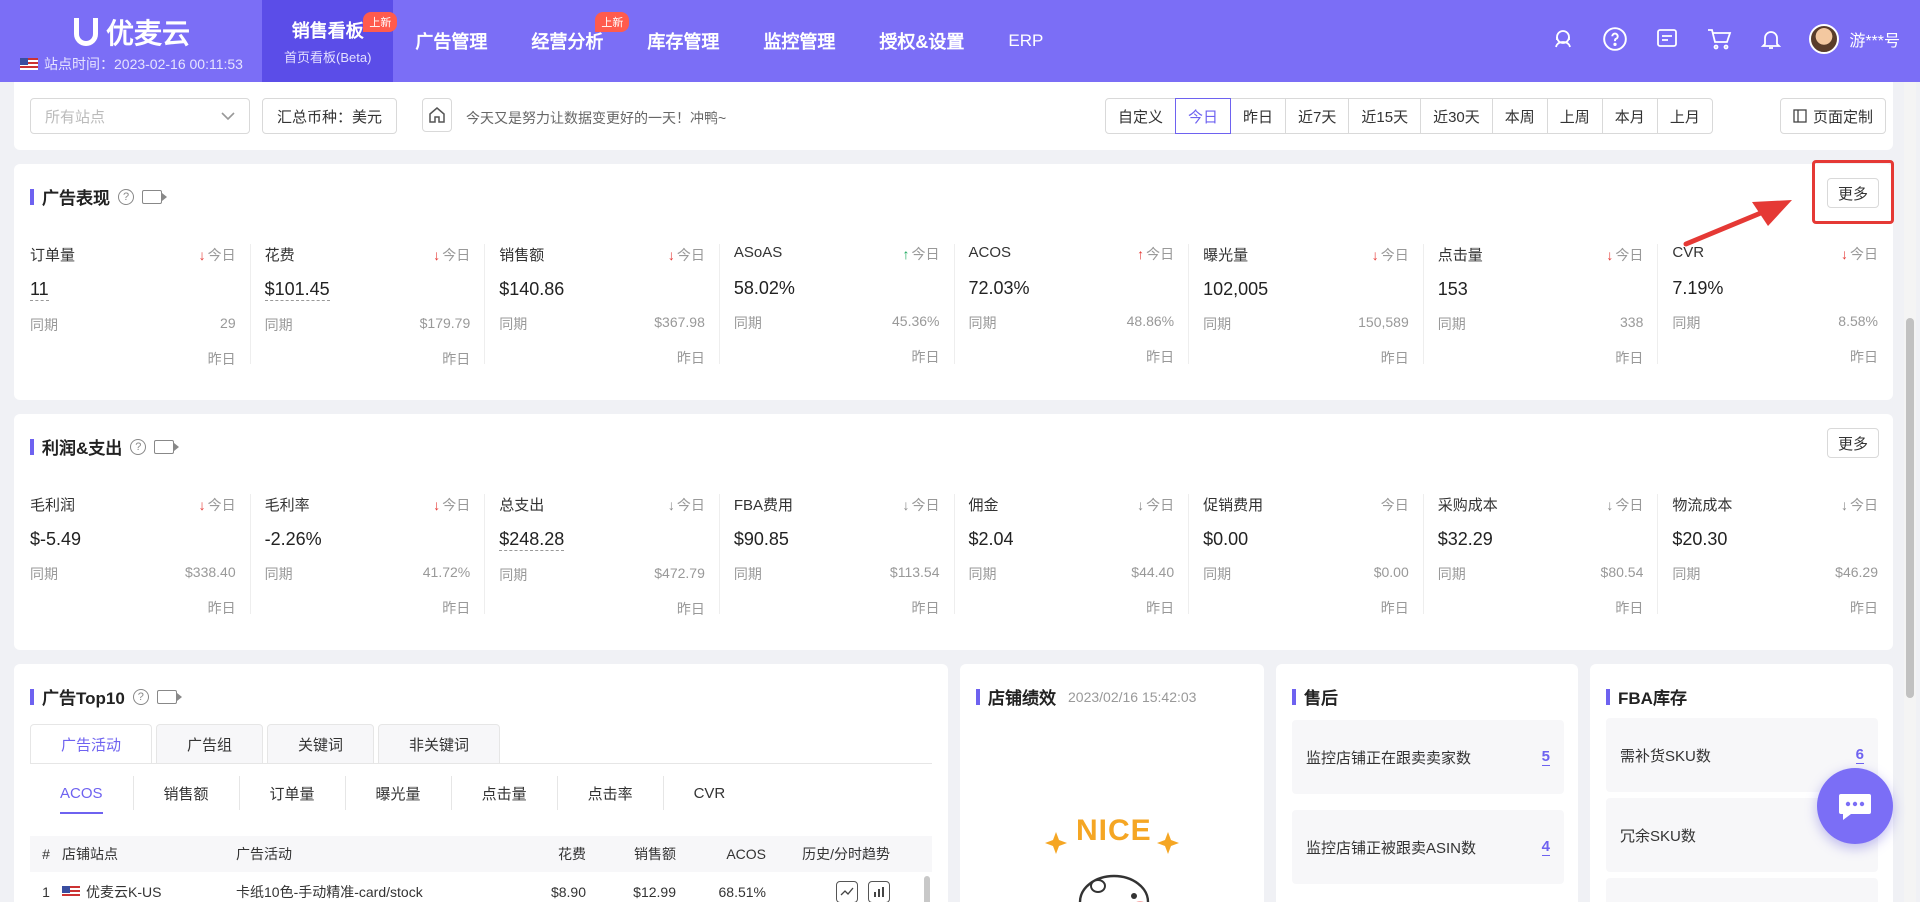 This screenshot has width=1920, height=902. Describe the element at coordinates (143, 64) in the screenshot. I see `site-time-label: 站点时间：2023-02-16 00:11:53` at that location.